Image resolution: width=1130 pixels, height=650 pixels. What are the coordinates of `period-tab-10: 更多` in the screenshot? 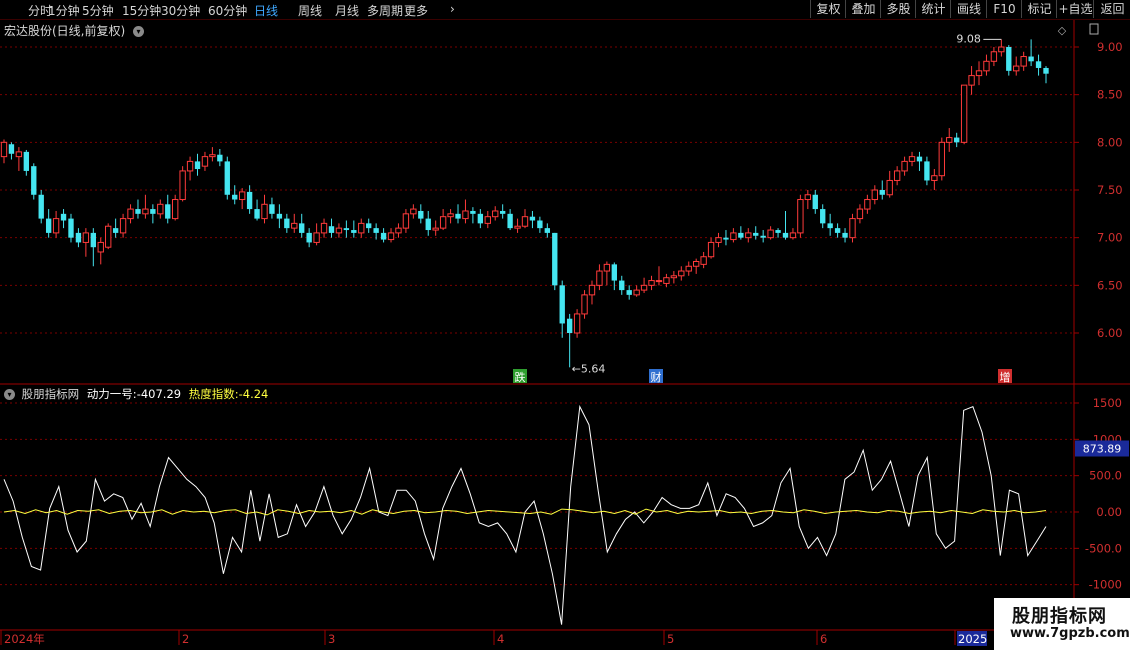 It's located at (416, 10).